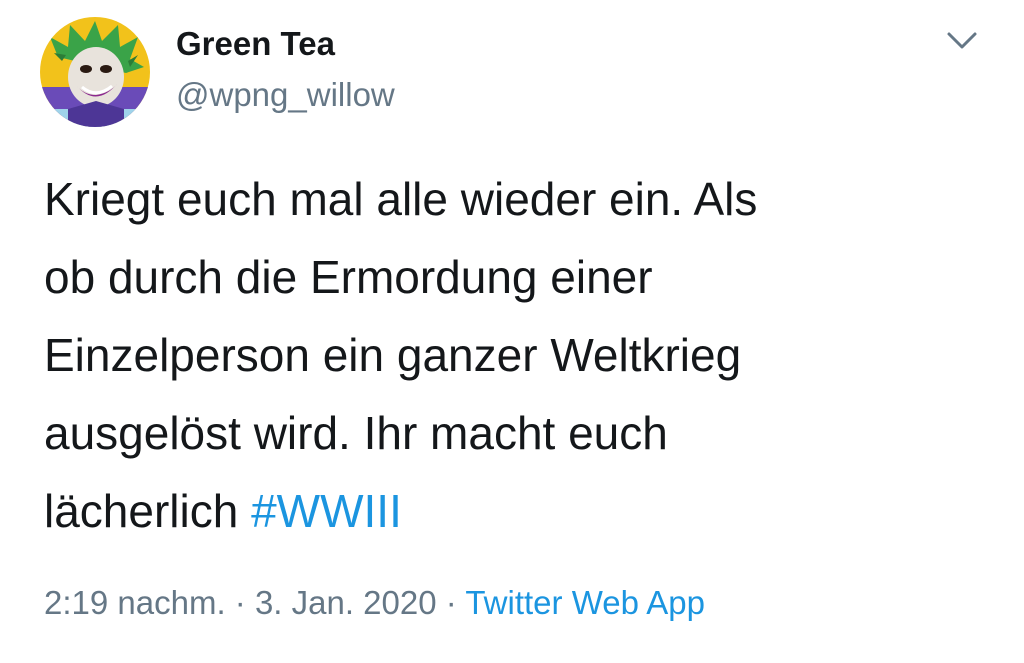 The image size is (1024, 663). Describe the element at coordinates (356, 433) in the screenshot. I see `tweet-text-line: ausgelöst wird. Ihr macht euch` at that location.